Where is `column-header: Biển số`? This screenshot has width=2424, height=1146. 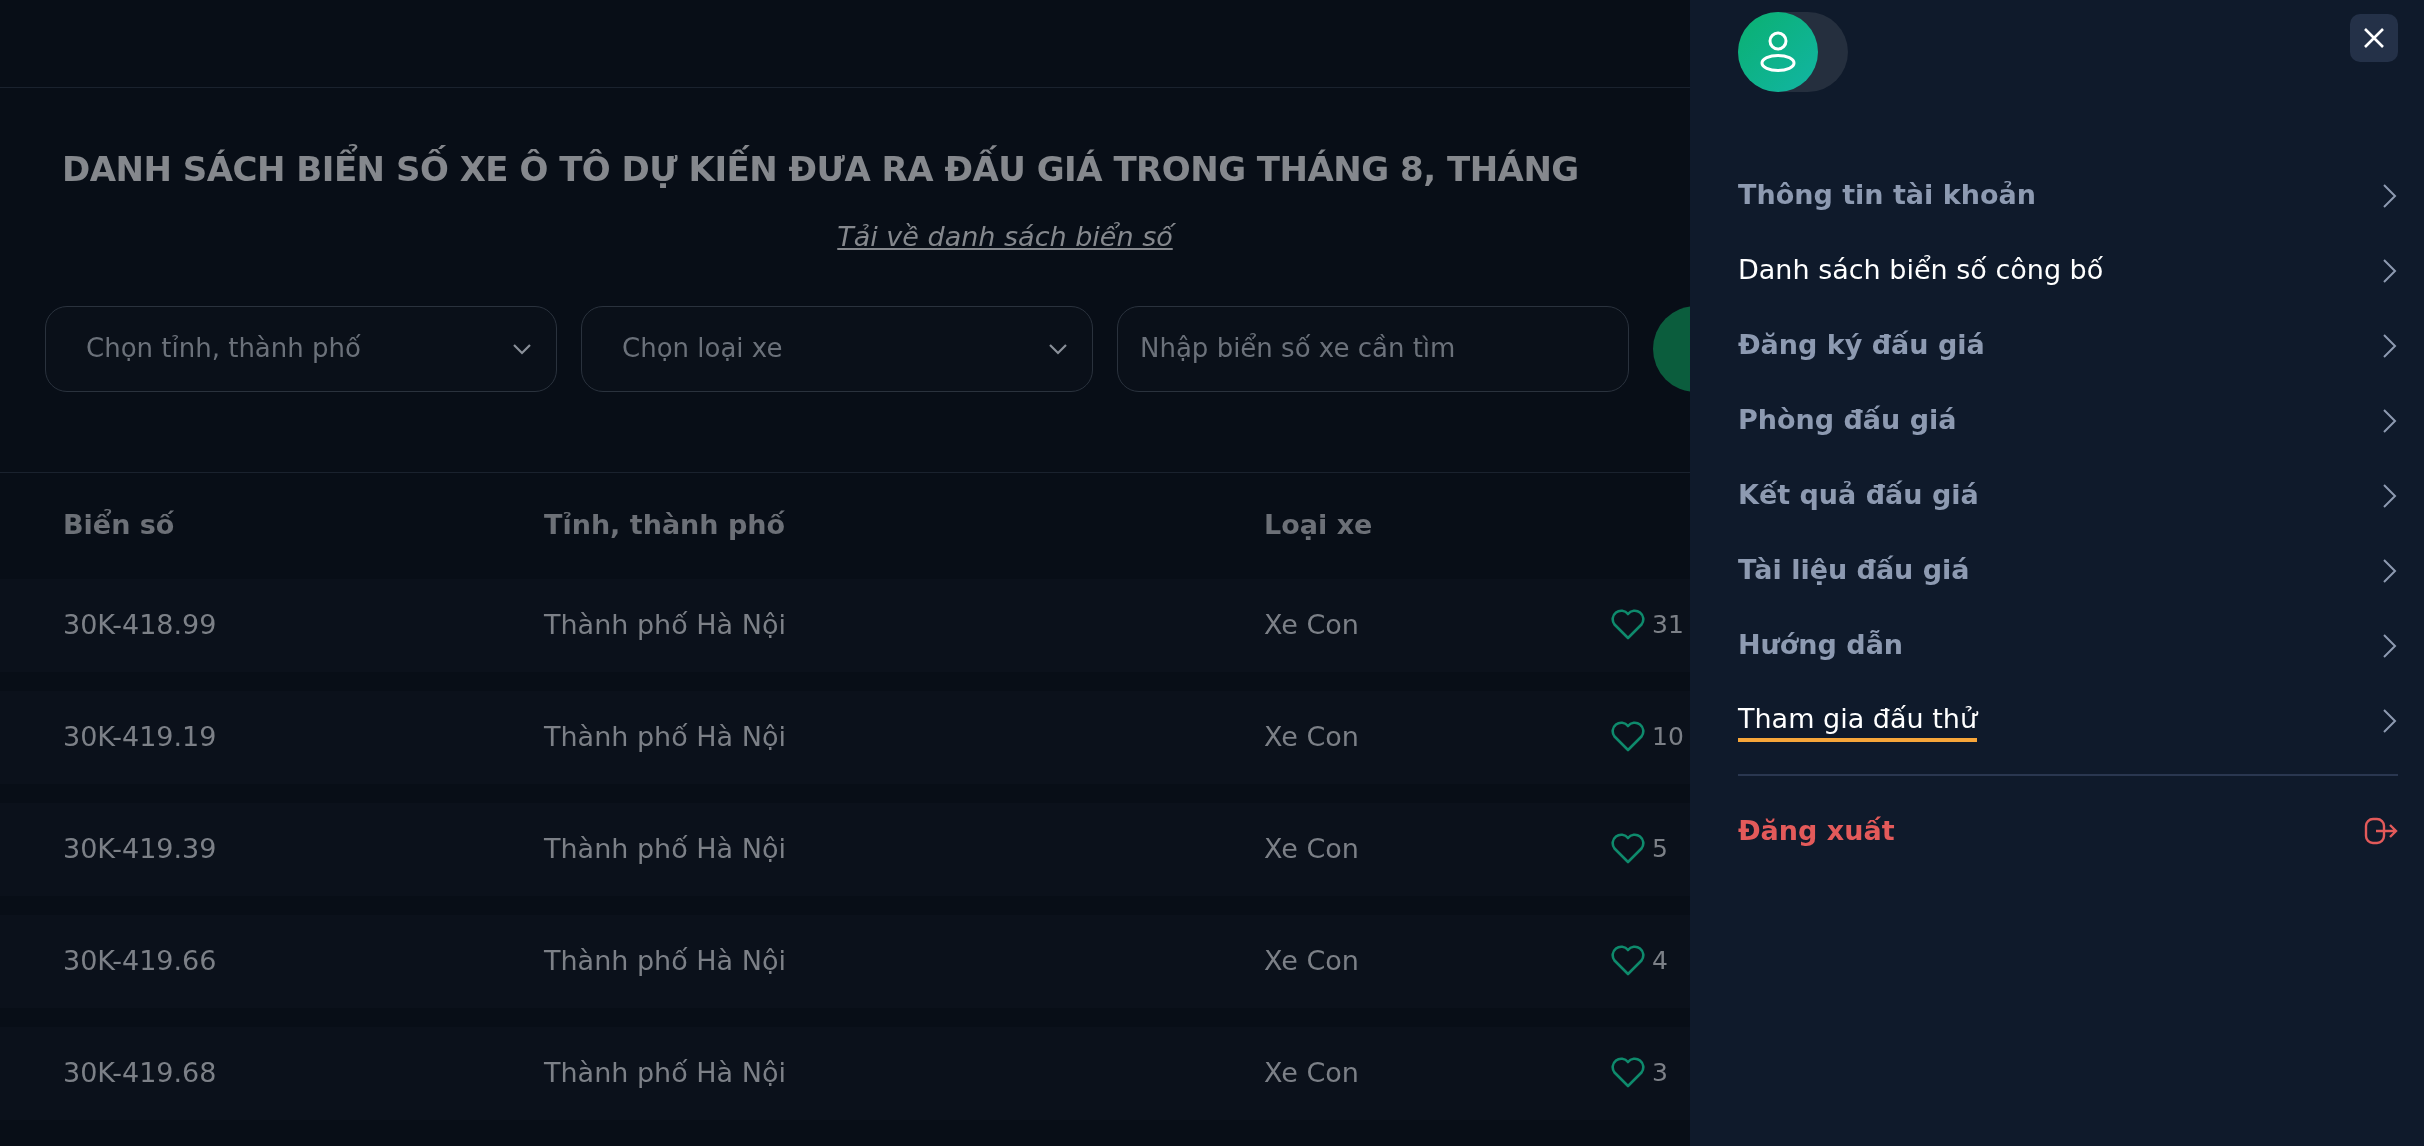
column-header: Biển số is located at coordinates (119, 525).